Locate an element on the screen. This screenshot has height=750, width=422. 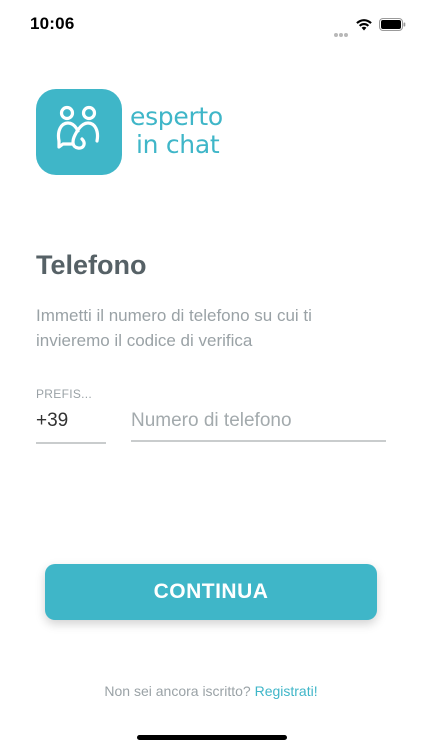
chat-people-icon is located at coordinates (78, 127).